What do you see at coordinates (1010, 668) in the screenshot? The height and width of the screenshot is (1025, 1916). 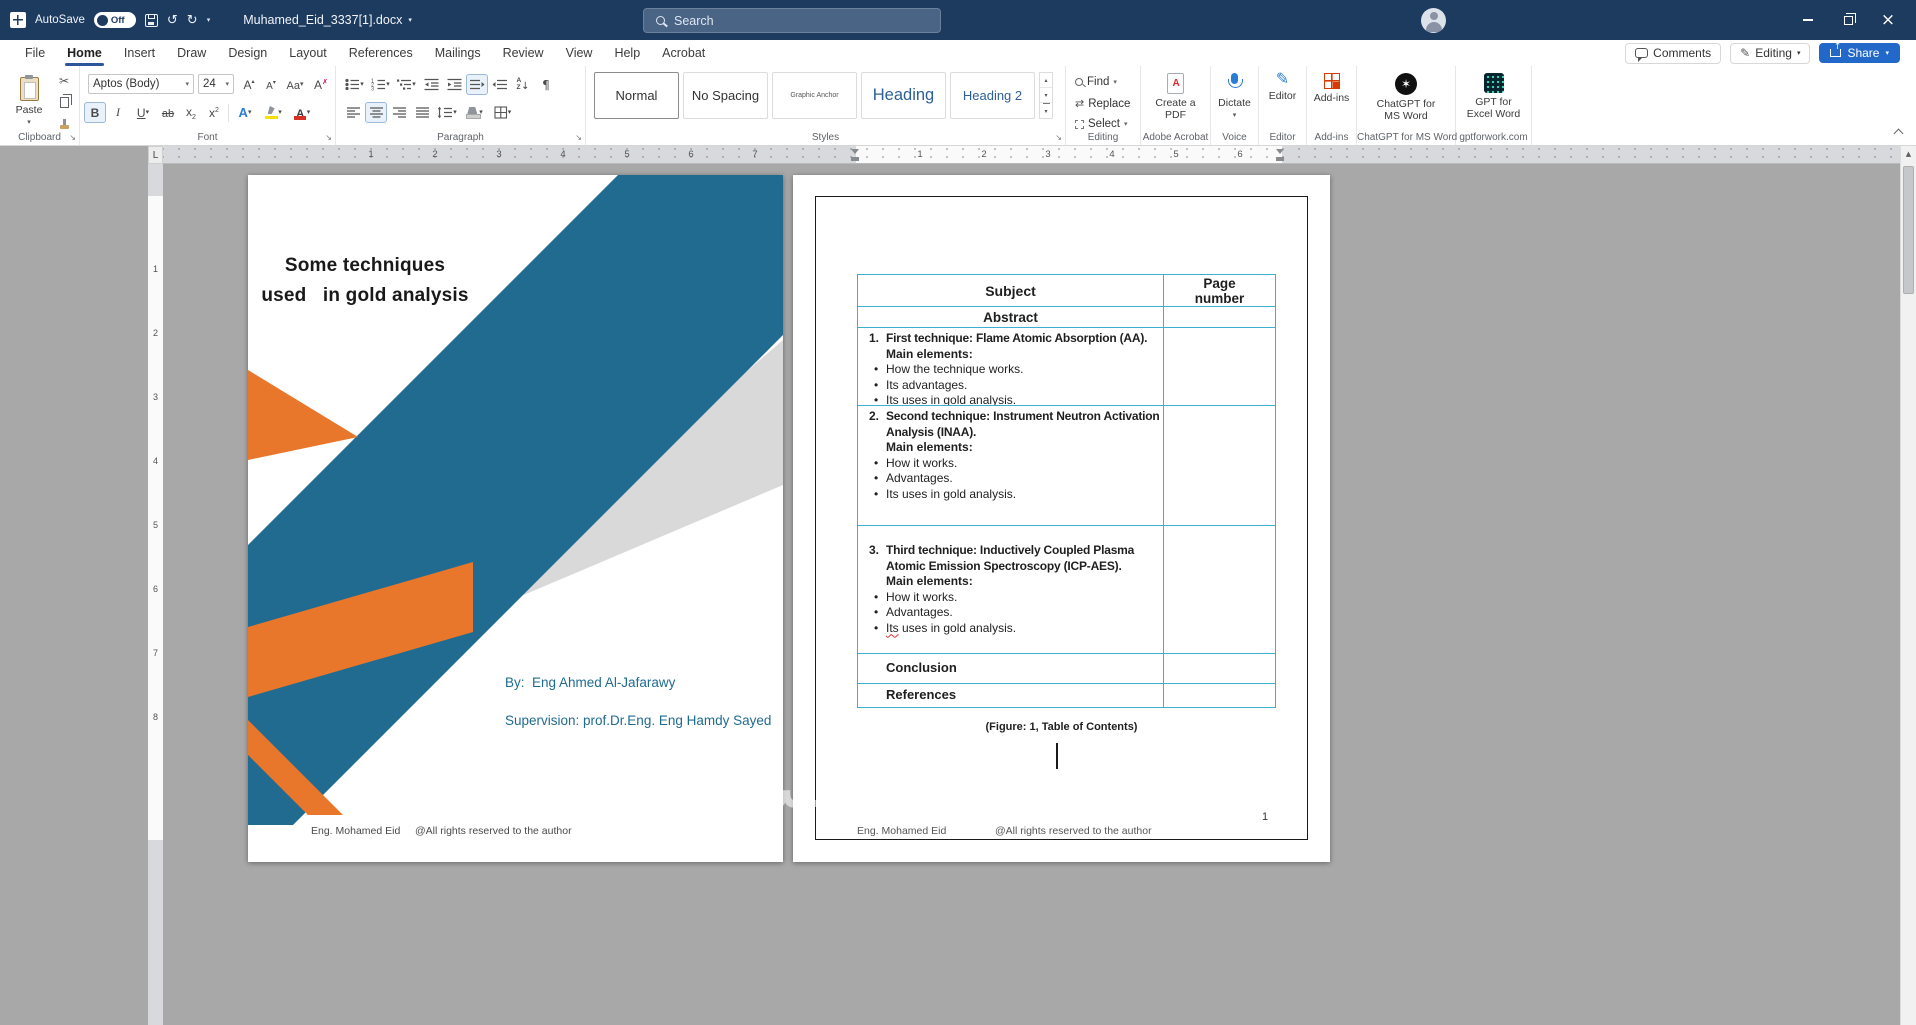 I see `conclusion-cell: Conclusion` at bounding box center [1010, 668].